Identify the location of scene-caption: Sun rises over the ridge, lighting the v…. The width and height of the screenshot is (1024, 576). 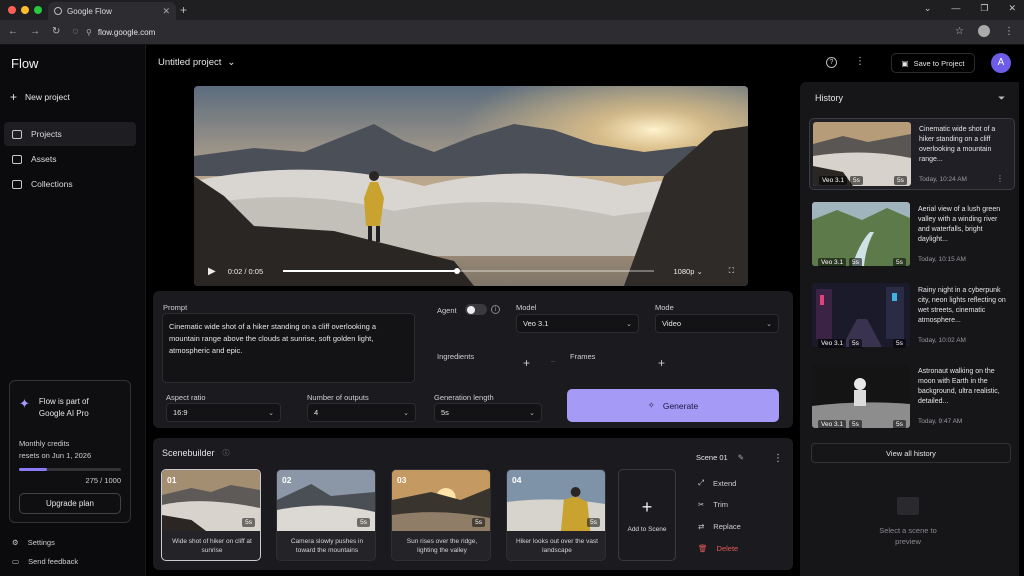
(442, 546).